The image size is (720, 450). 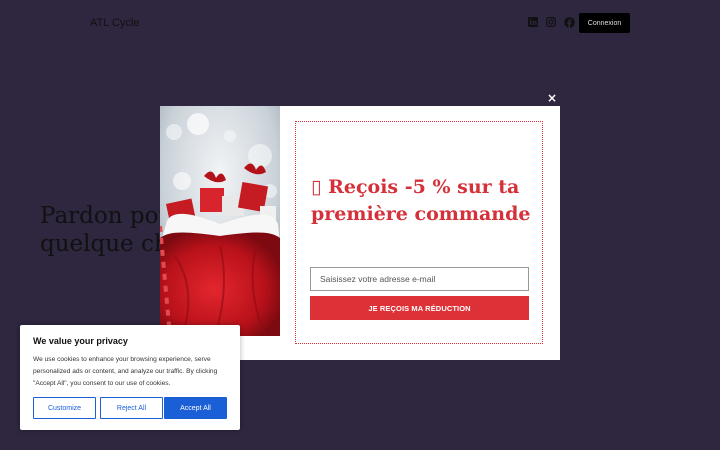 What do you see at coordinates (604, 23) in the screenshot?
I see `login-button: Connexion` at bounding box center [604, 23].